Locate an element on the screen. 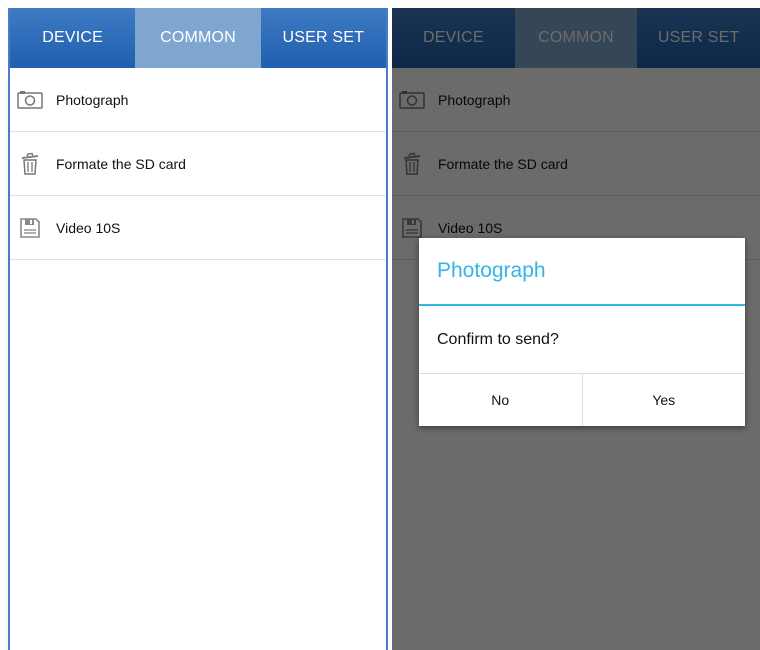  no-button: No is located at coordinates (500, 400).